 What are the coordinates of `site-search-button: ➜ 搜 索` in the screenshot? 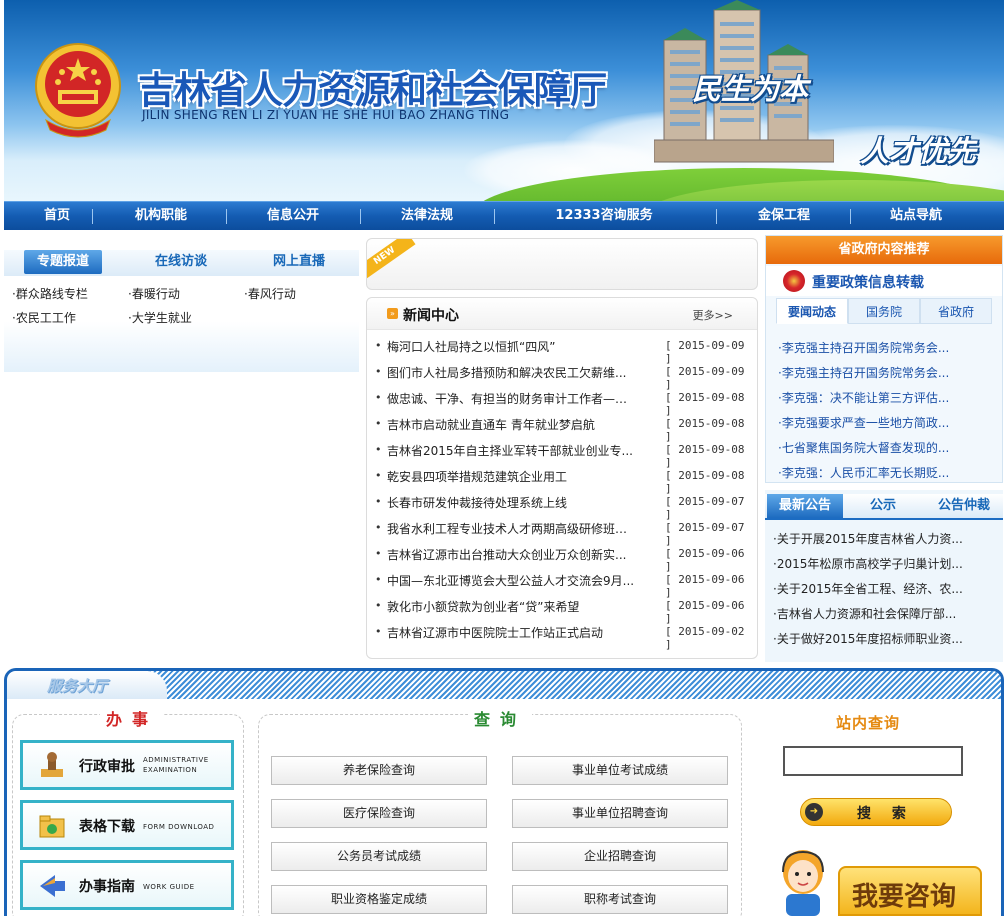 It's located at (876, 812).